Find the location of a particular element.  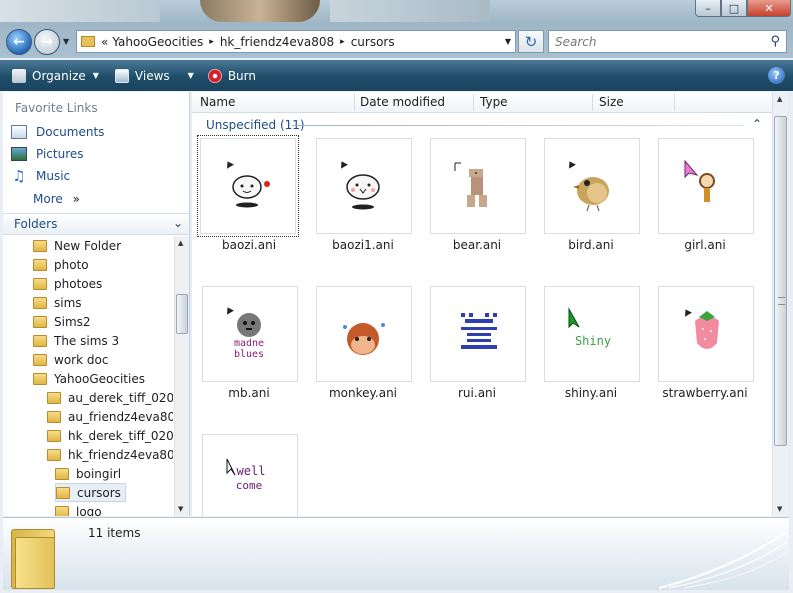

folder-tree-item: sims is located at coordinates (57, 302).